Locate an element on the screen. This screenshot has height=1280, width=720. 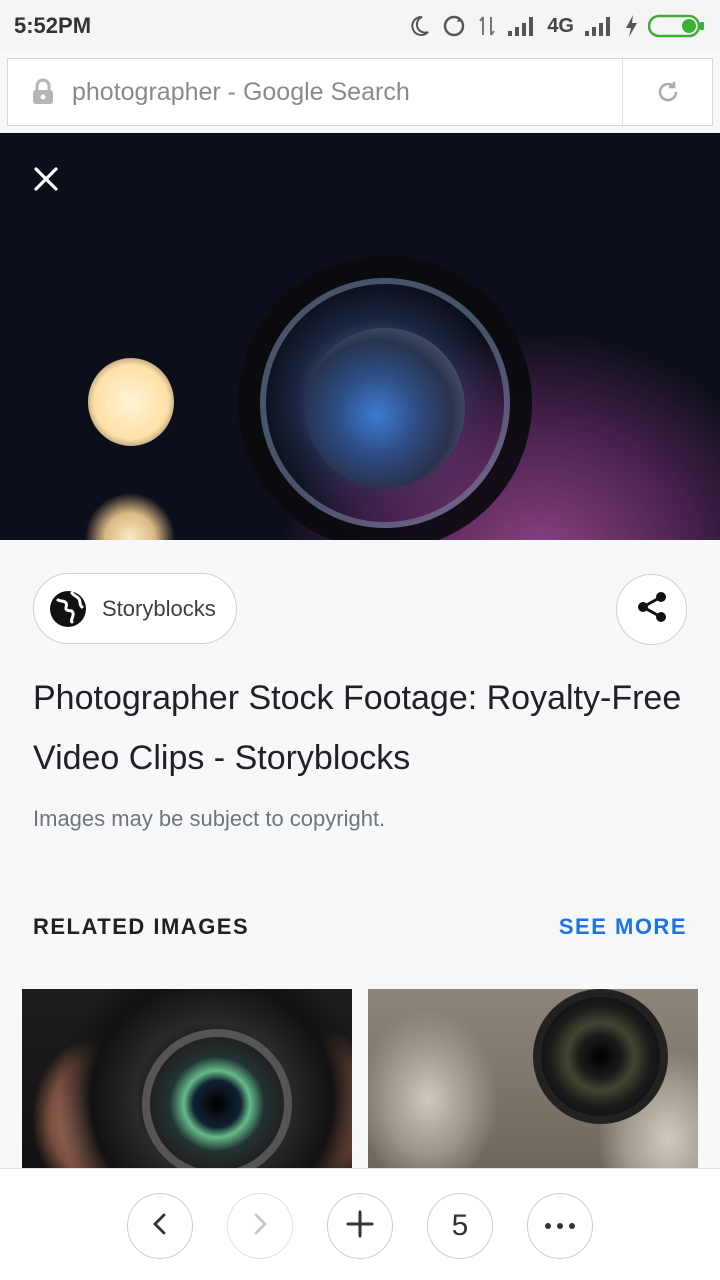
reload-icon is located at coordinates (667, 92).